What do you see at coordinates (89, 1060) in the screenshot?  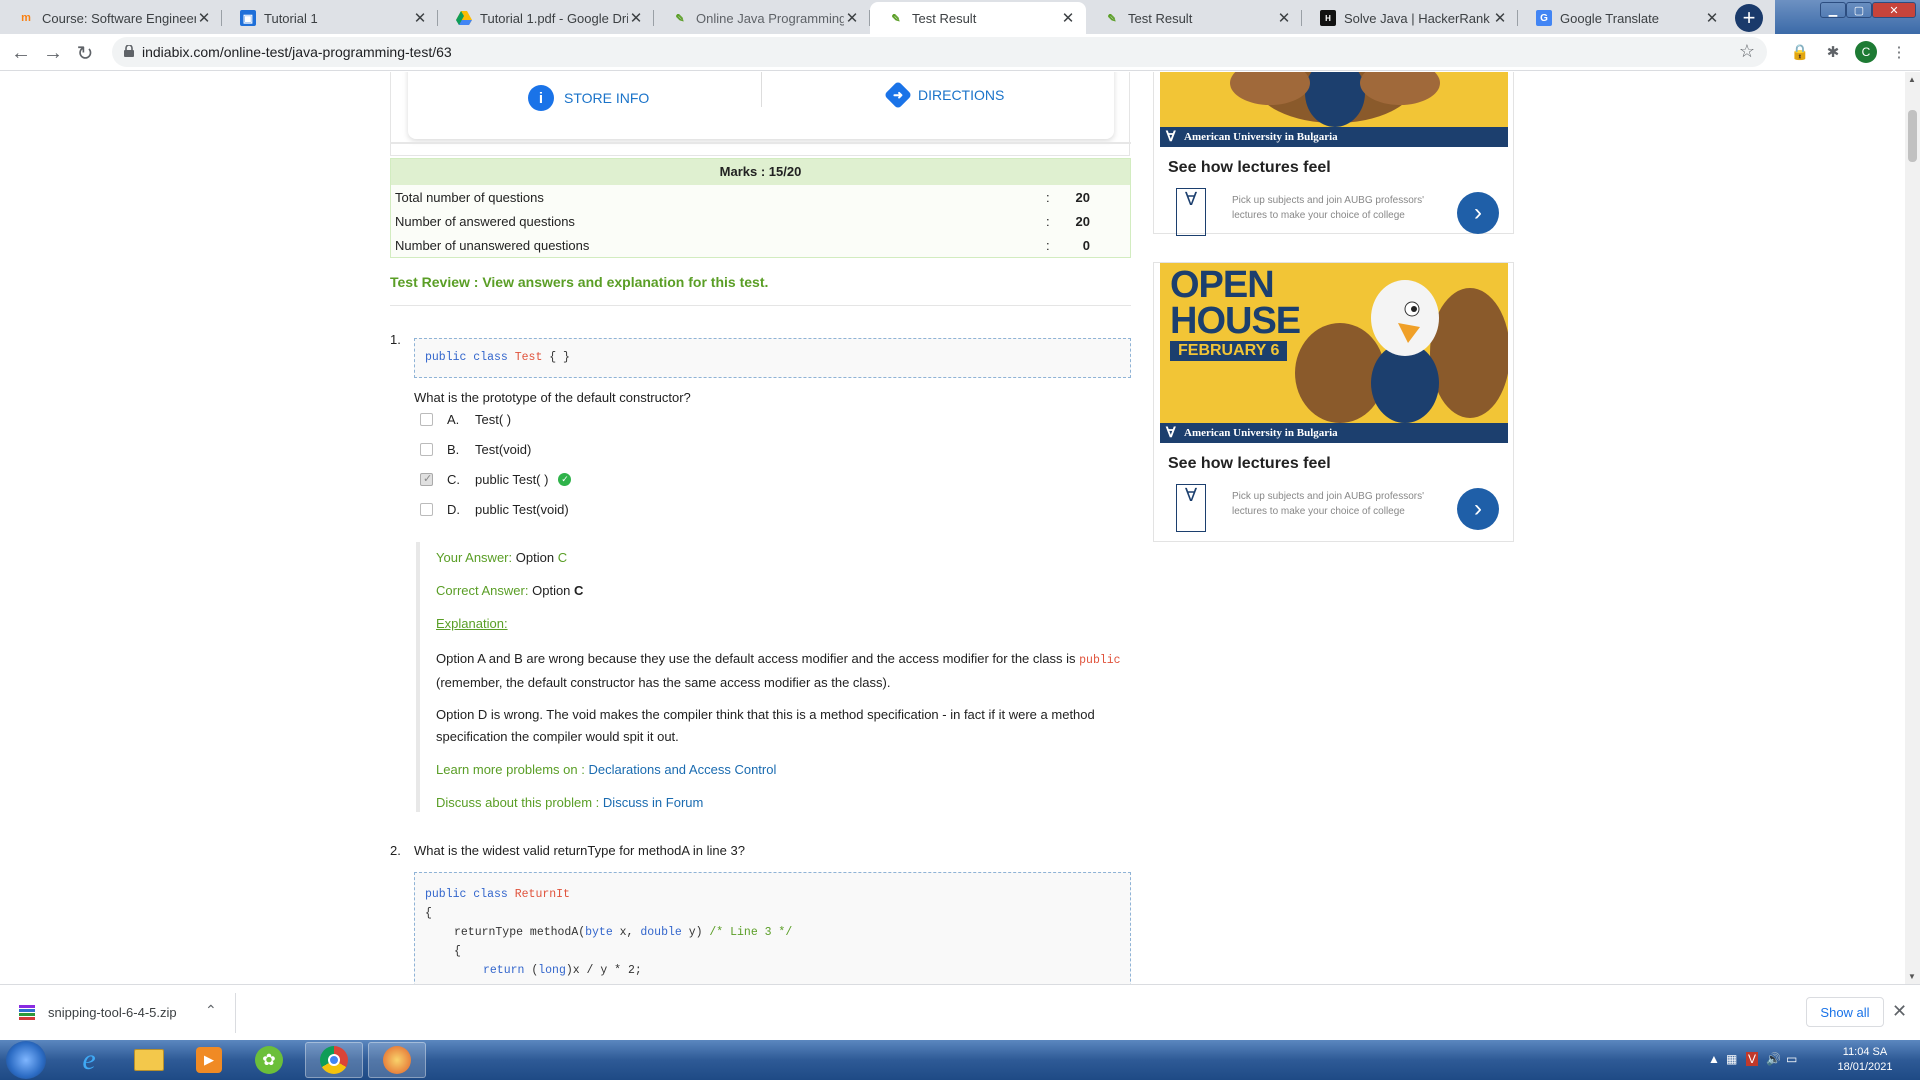 I see `ie-icon: e` at bounding box center [89, 1060].